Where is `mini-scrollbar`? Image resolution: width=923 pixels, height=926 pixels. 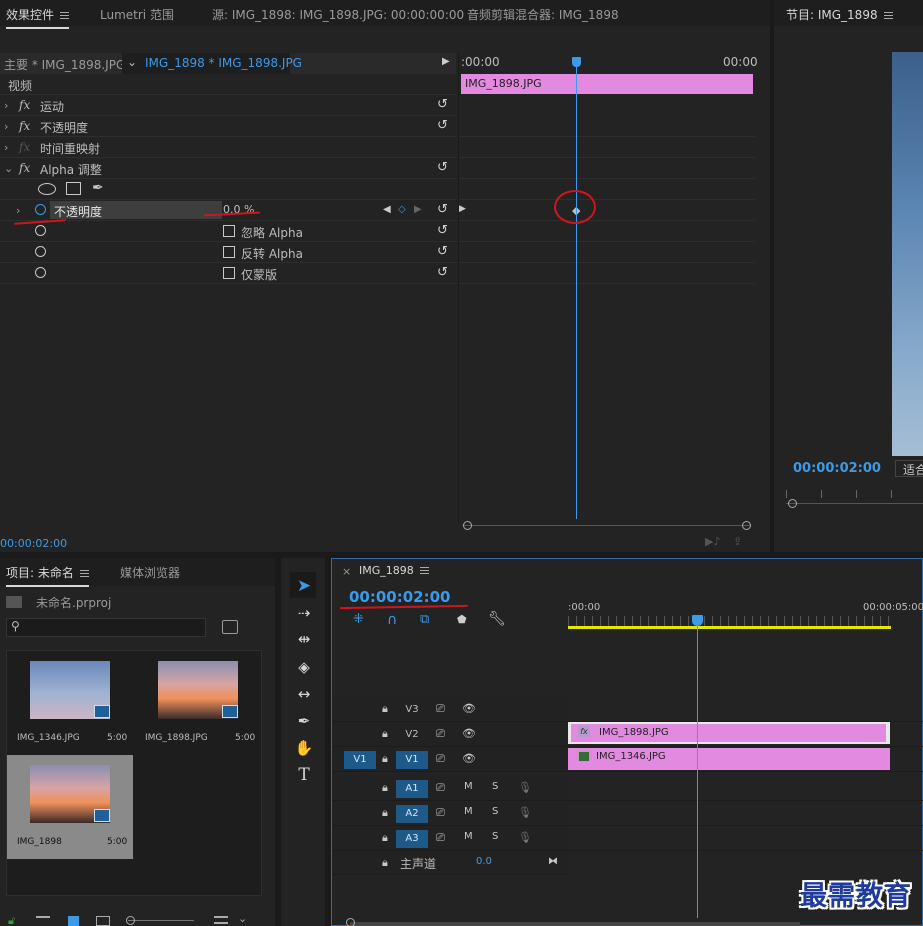 mini-scrollbar is located at coordinates (607, 525).